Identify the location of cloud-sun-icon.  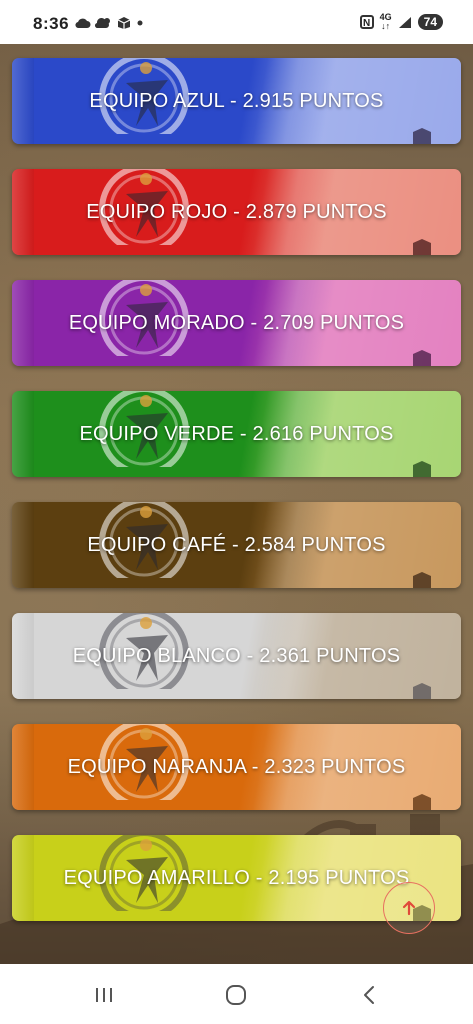
(102, 23).